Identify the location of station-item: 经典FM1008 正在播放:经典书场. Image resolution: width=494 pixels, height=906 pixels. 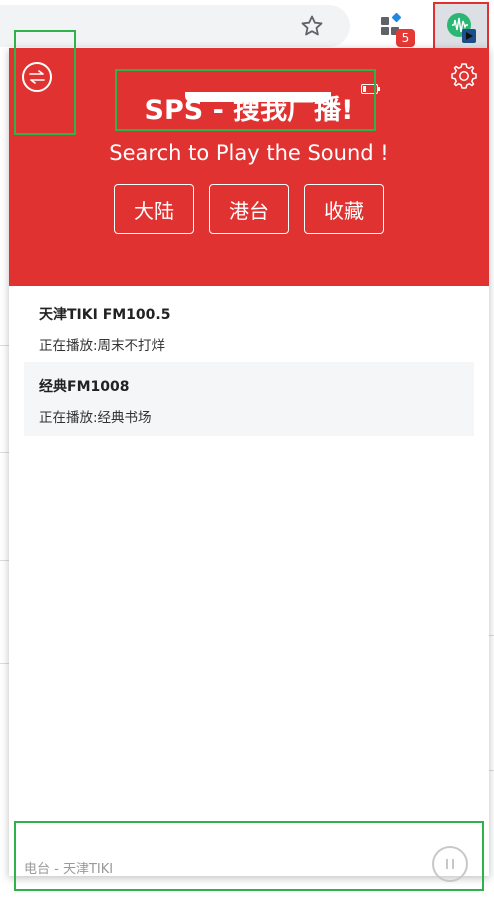
(249, 399).